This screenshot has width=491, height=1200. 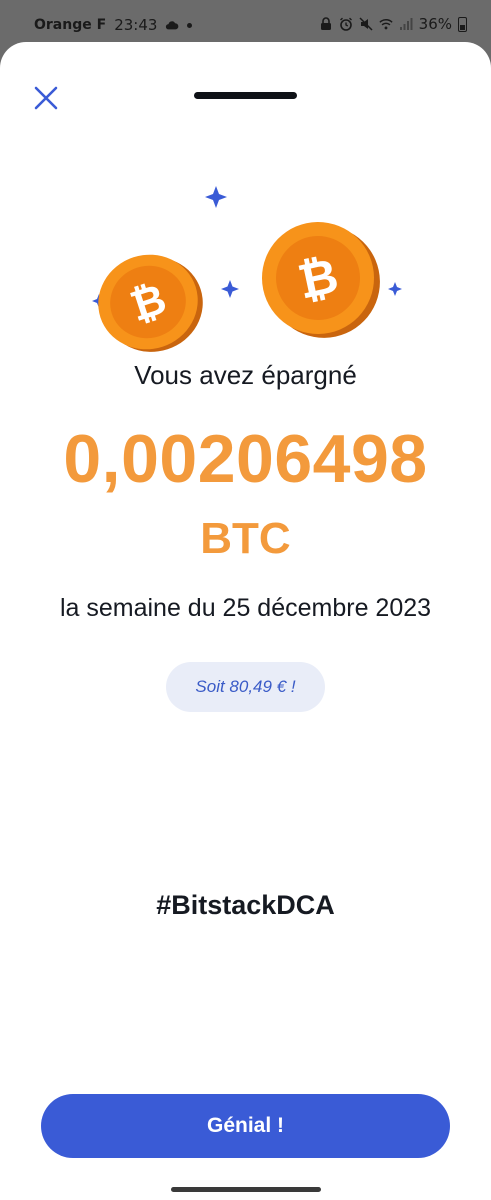 What do you see at coordinates (172, 25) in the screenshot?
I see `cloud-icon` at bounding box center [172, 25].